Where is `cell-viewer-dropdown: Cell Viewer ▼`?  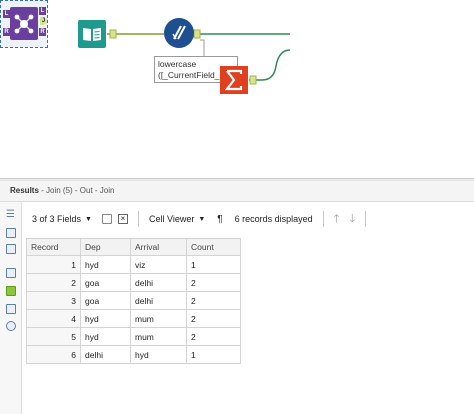
cell-viewer-dropdown: Cell Viewer ▼ is located at coordinates (177, 219).